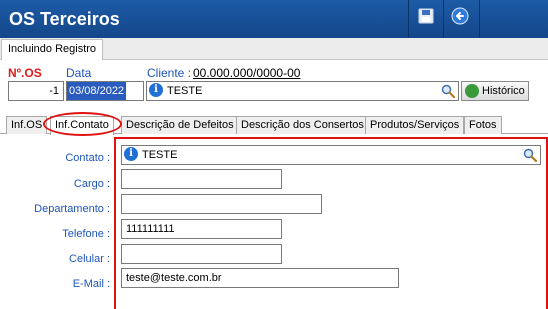  Describe the element at coordinates (201, 254) in the screenshot. I see `celular-field` at that location.